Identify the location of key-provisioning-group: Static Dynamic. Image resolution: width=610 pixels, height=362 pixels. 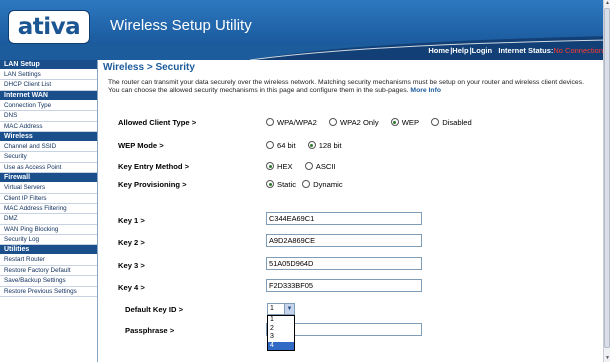
(309, 184).